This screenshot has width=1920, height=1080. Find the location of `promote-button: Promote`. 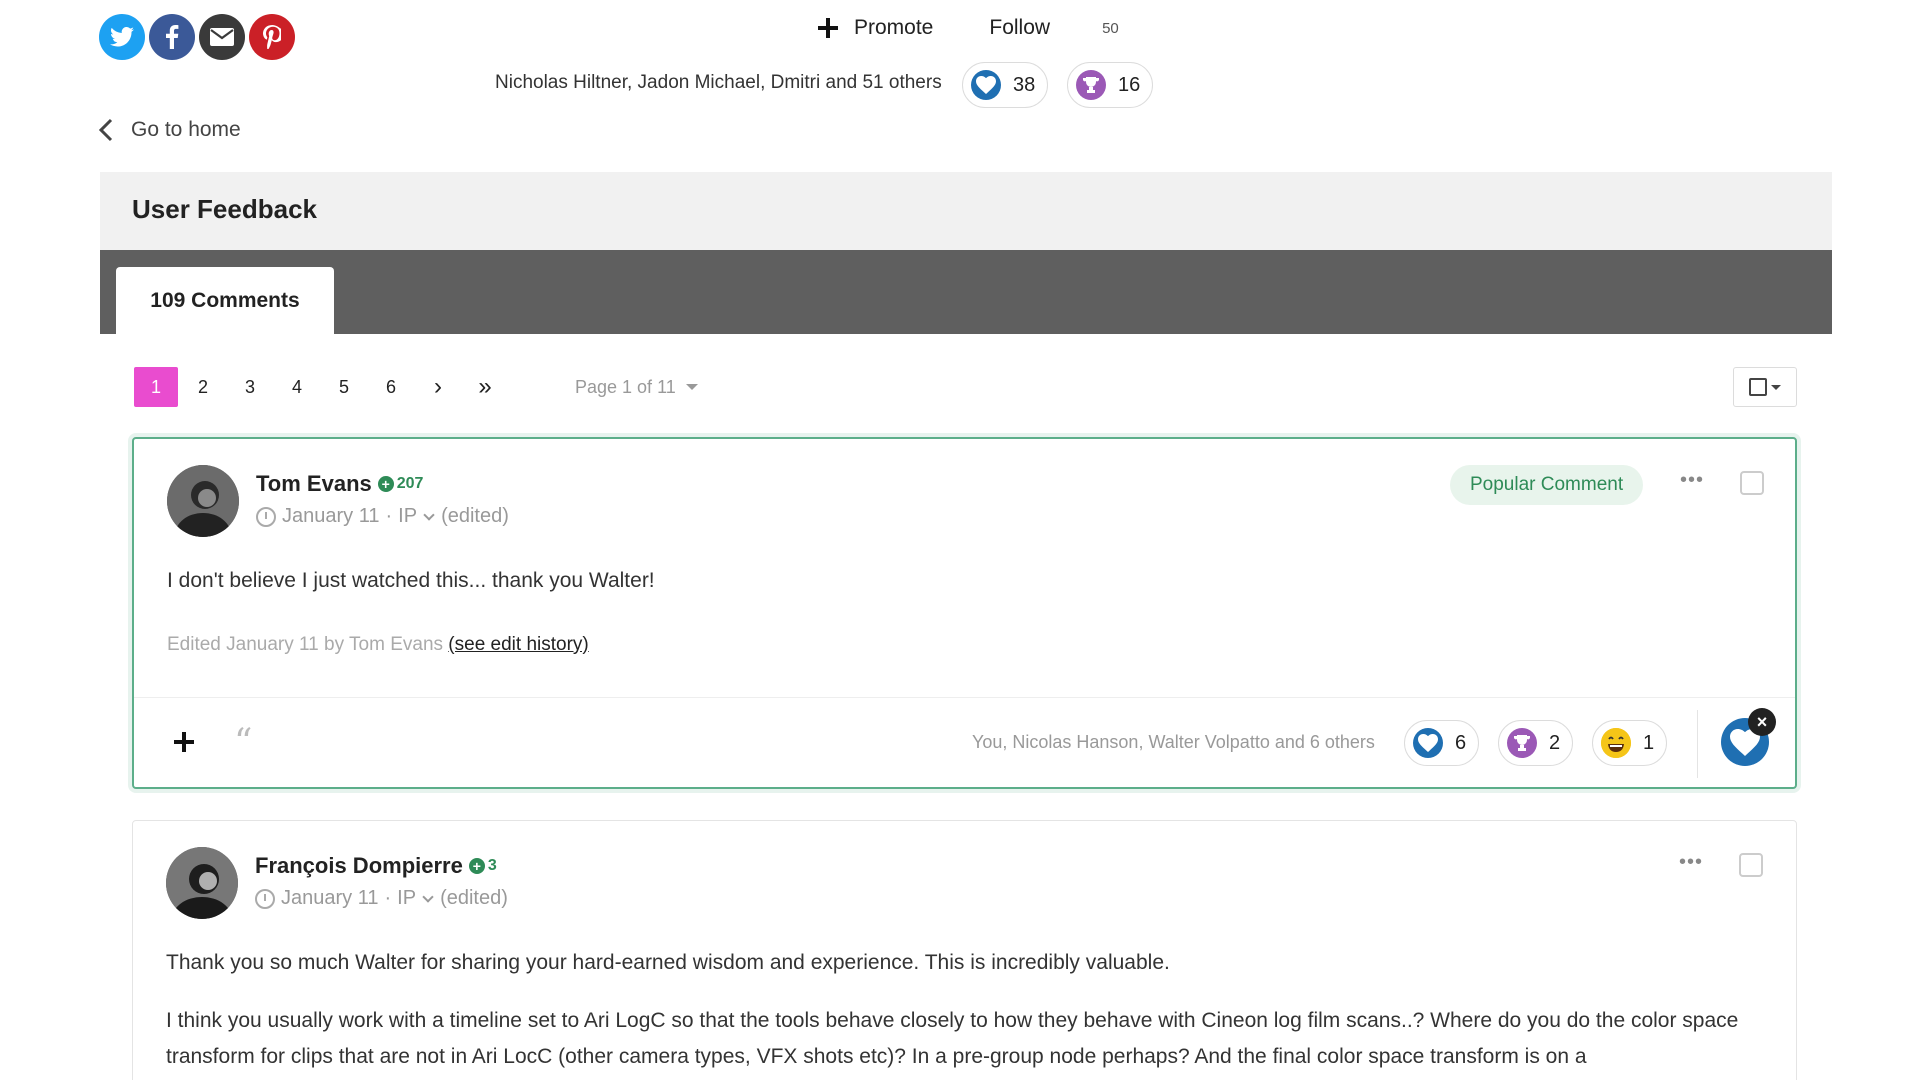

promote-button: Promote is located at coordinates (875, 28).